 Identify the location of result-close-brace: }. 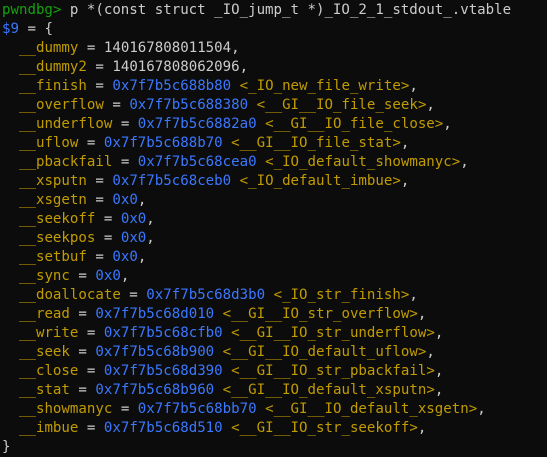
(6, 447).